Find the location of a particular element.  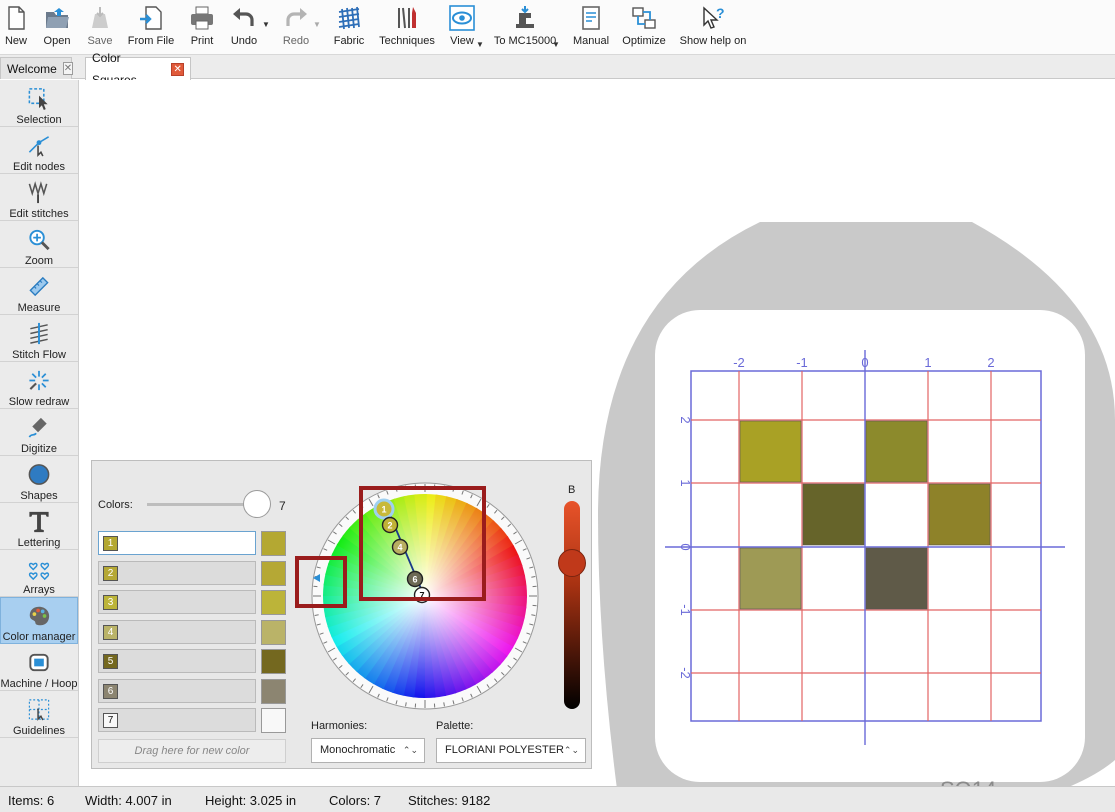

manual-button: Manual is located at coordinates (591, 27).